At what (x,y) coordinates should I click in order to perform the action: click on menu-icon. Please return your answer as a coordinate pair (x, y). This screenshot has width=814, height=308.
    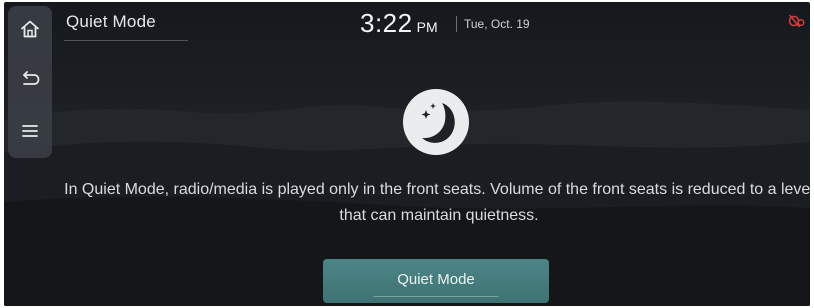
    Looking at the image, I should click on (30, 131).